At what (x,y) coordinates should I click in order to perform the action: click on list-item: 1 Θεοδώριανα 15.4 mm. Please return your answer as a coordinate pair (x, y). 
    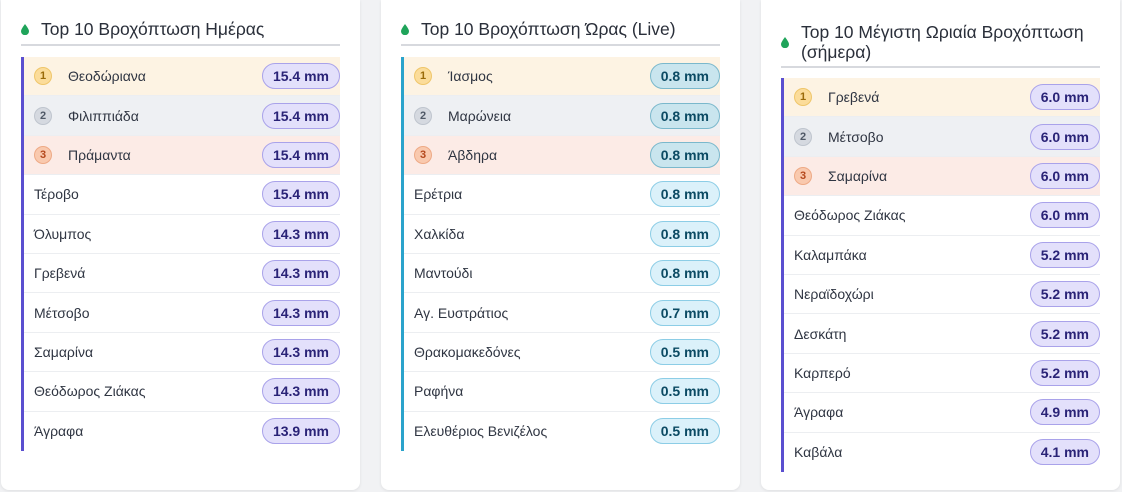
    Looking at the image, I should click on (182, 77).